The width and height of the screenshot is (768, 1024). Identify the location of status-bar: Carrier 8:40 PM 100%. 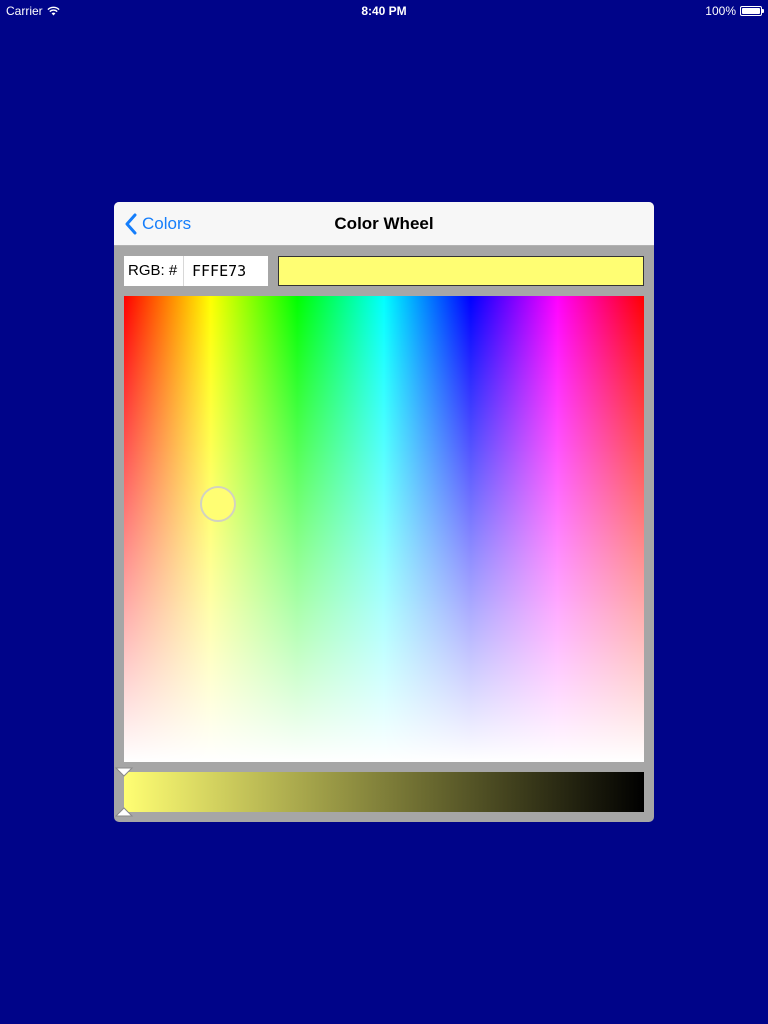
(384, 10).